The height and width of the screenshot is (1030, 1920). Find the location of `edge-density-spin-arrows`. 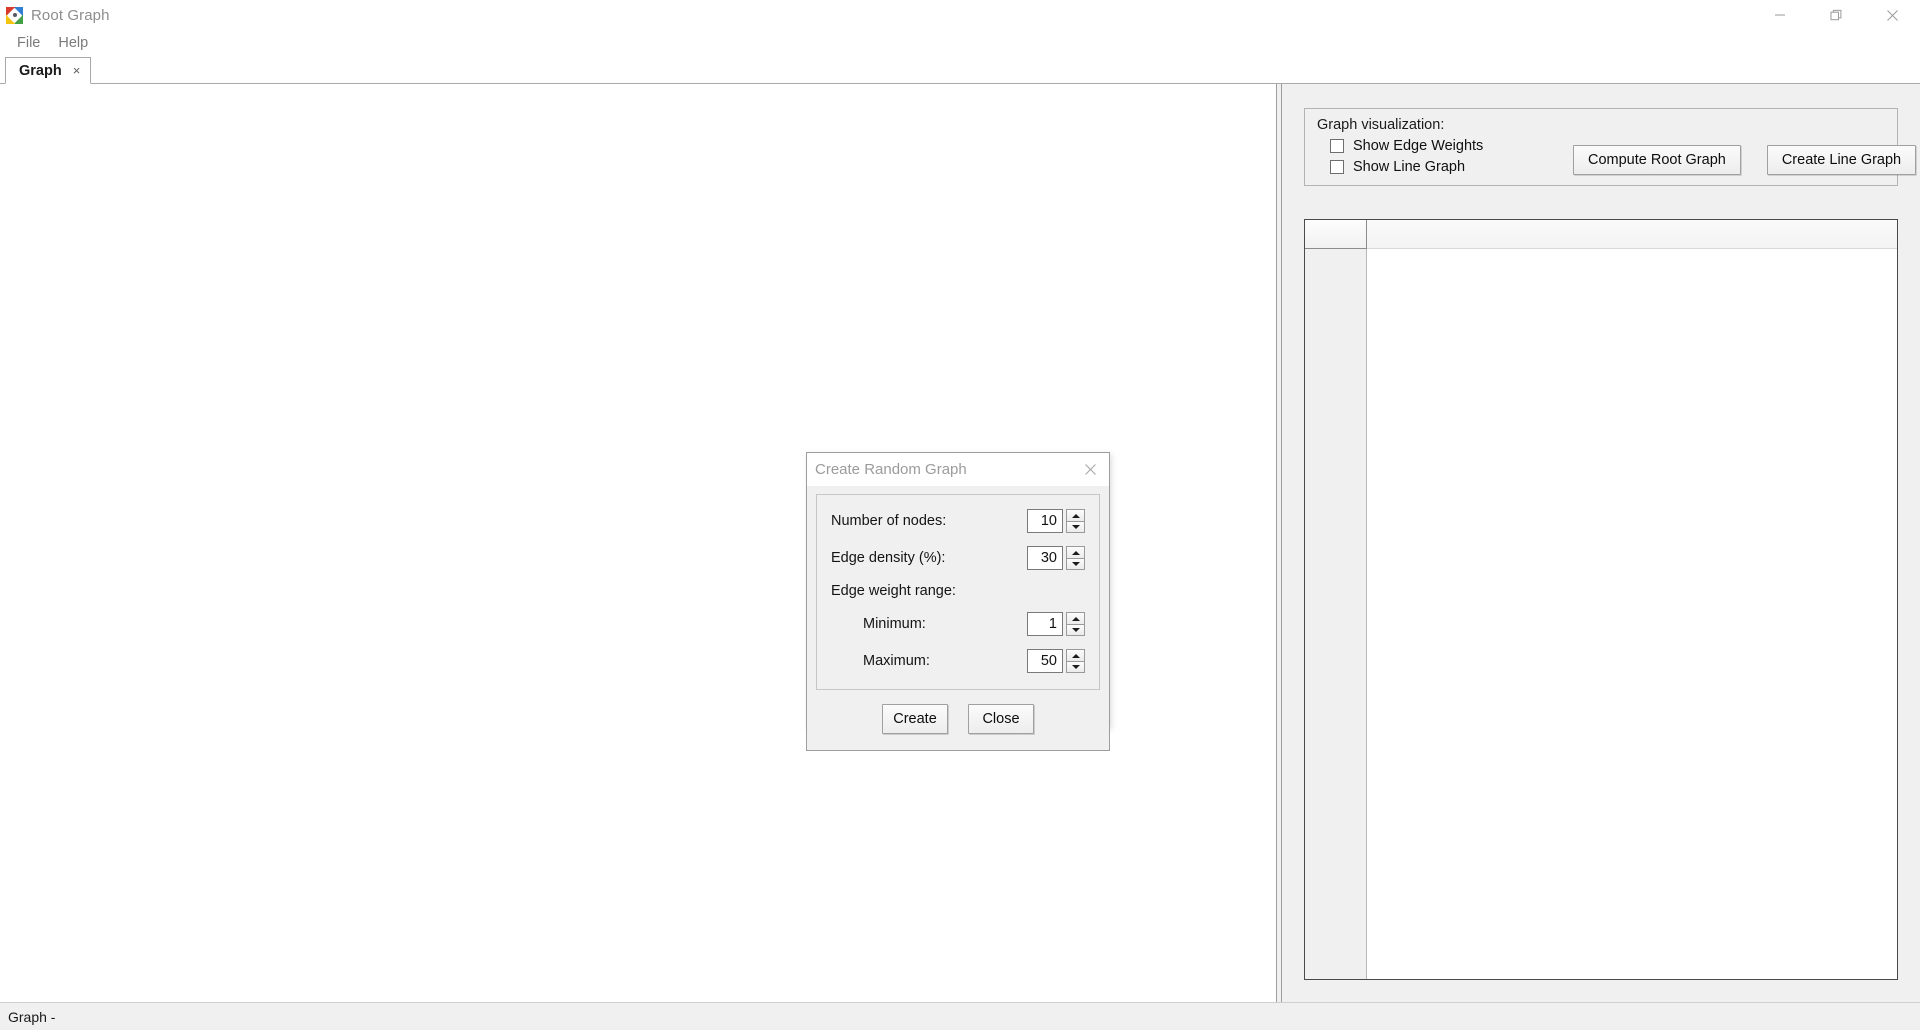

edge-density-spin-arrows is located at coordinates (1075, 558).